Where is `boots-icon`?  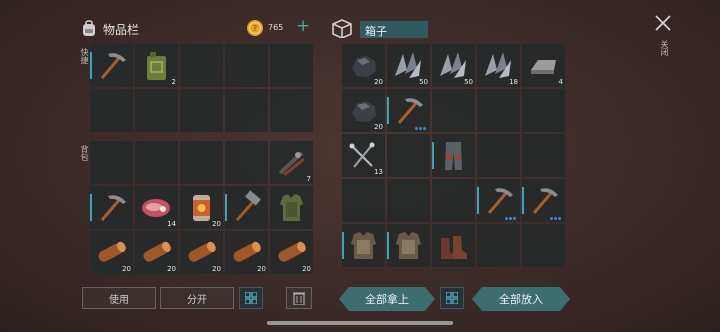 boots-icon is located at coordinates (453, 245).